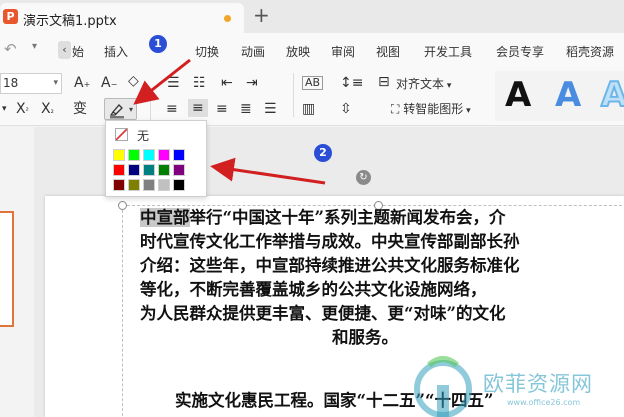  I want to click on decrease-indent-icon: ⇤, so click(227, 83).